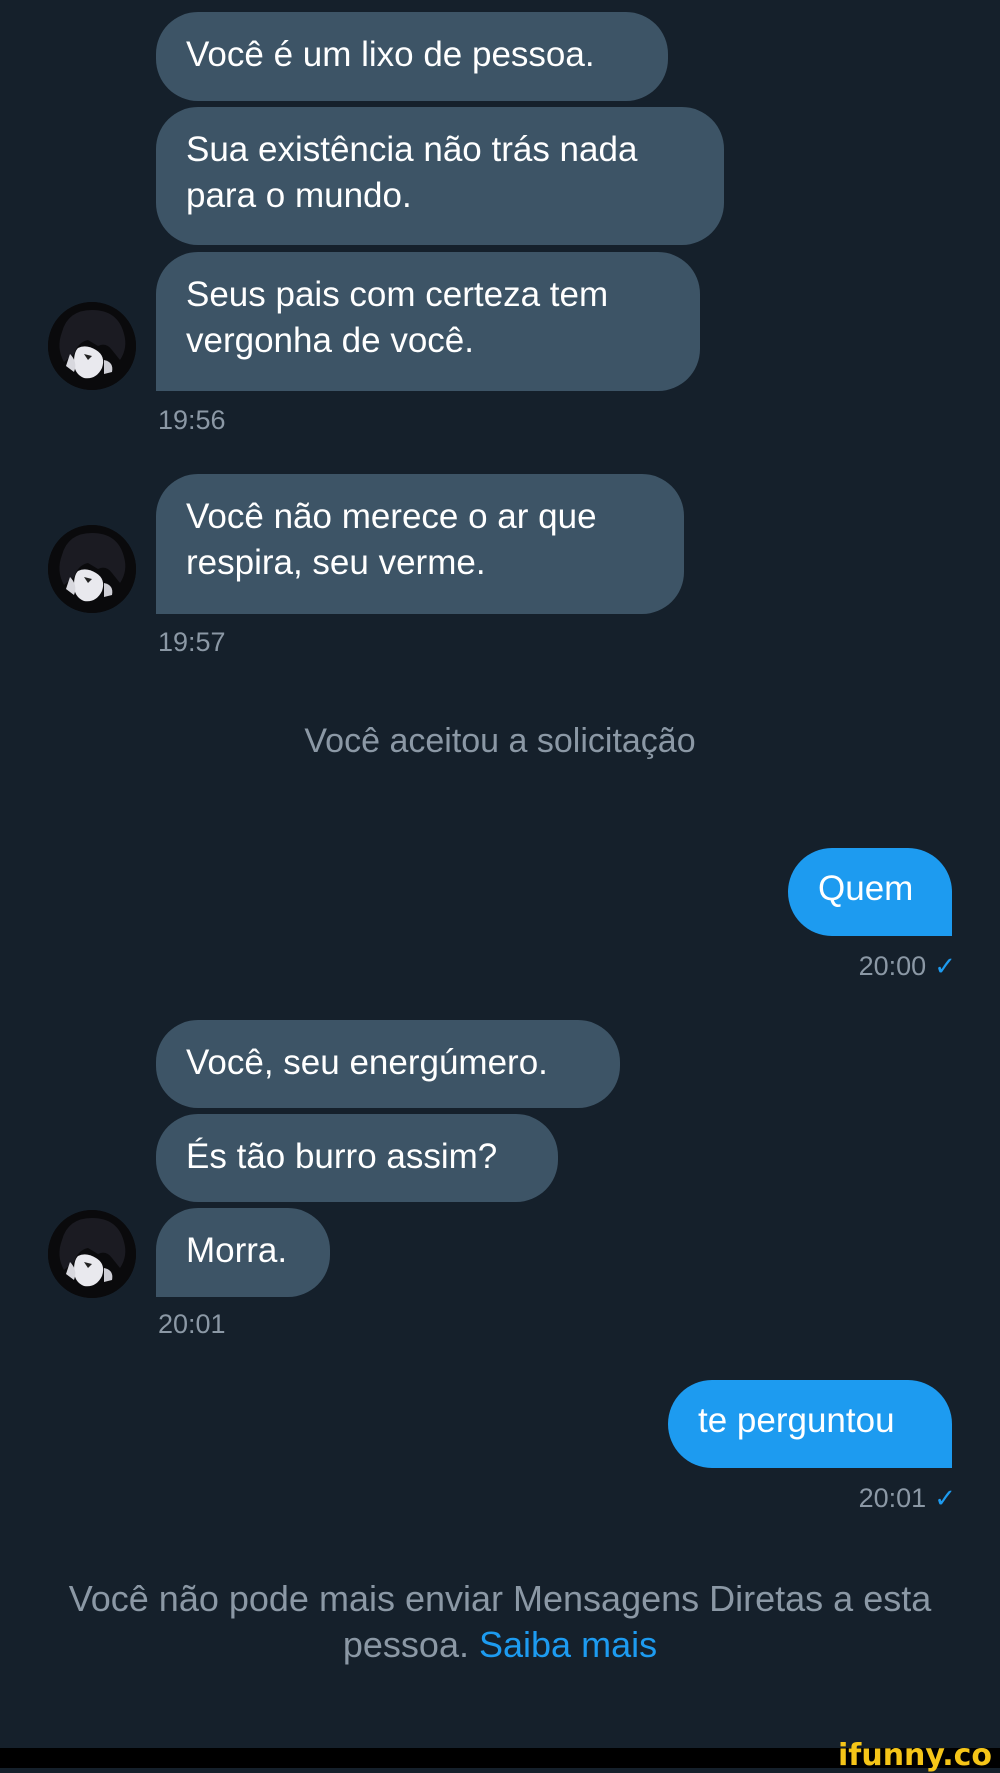 The image size is (1000, 1773). I want to click on received-message: Você, seu energúmero., so click(388, 1064).